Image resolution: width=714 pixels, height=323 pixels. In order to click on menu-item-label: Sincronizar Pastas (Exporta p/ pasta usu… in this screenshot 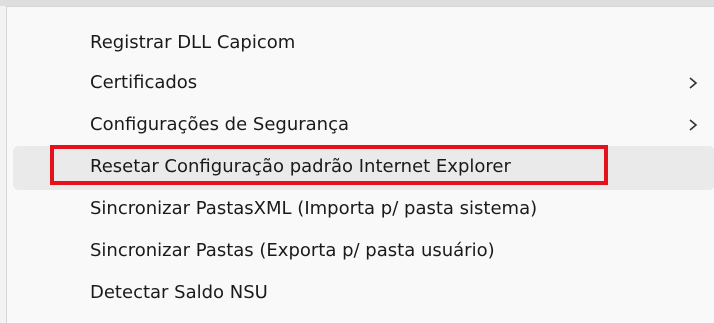, I will do `click(292, 250)`.